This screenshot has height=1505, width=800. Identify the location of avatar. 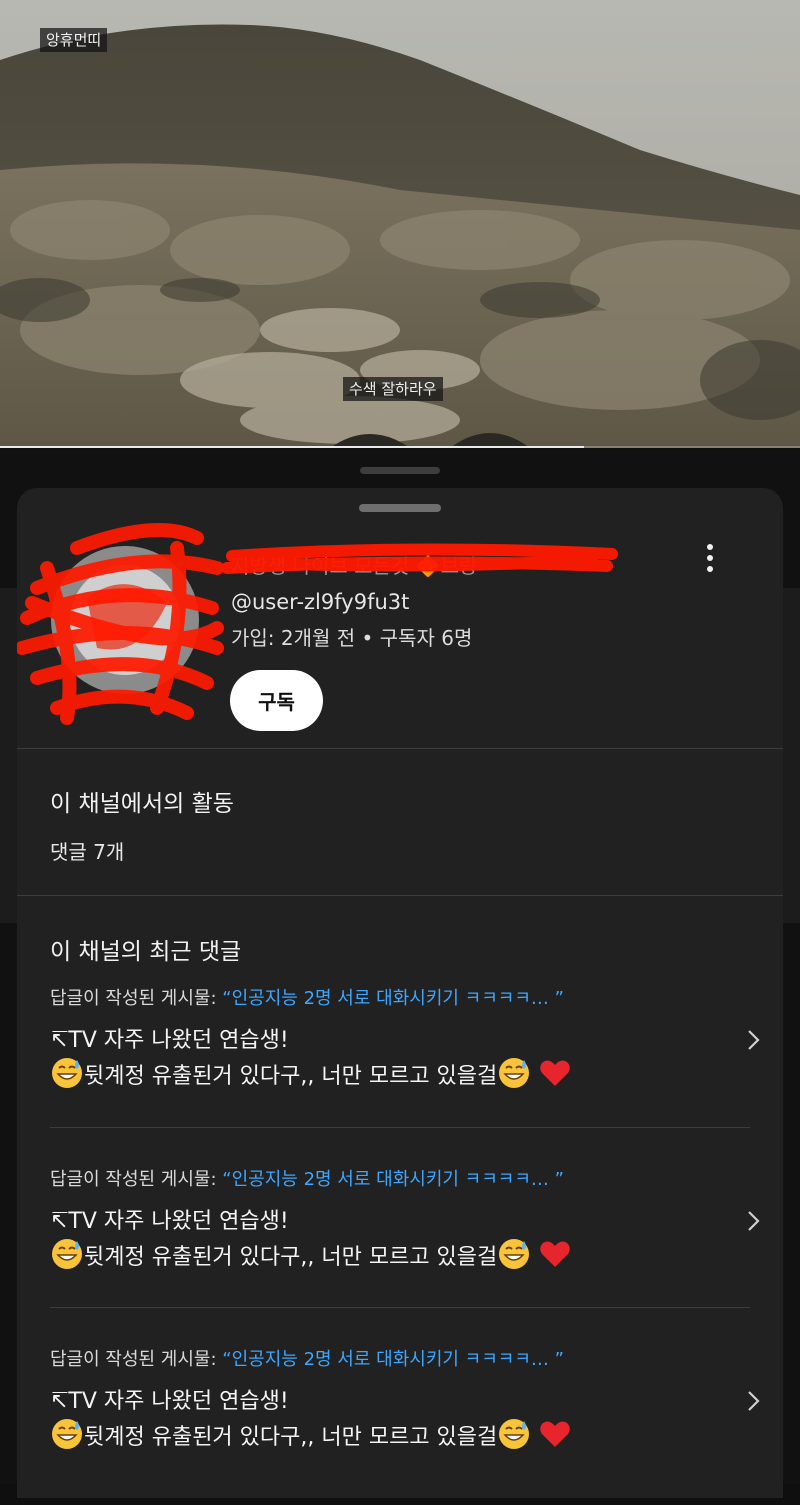
(126, 618).